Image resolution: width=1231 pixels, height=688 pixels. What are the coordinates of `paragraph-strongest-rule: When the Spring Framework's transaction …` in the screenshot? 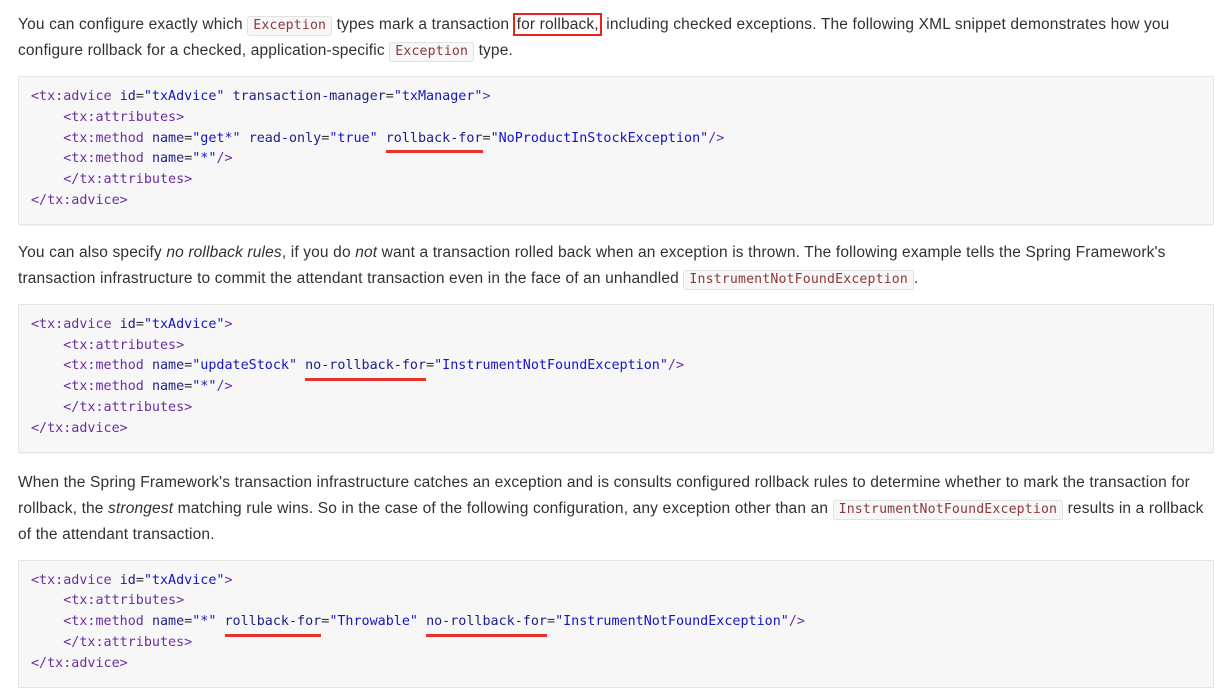 It's located at (616, 509).